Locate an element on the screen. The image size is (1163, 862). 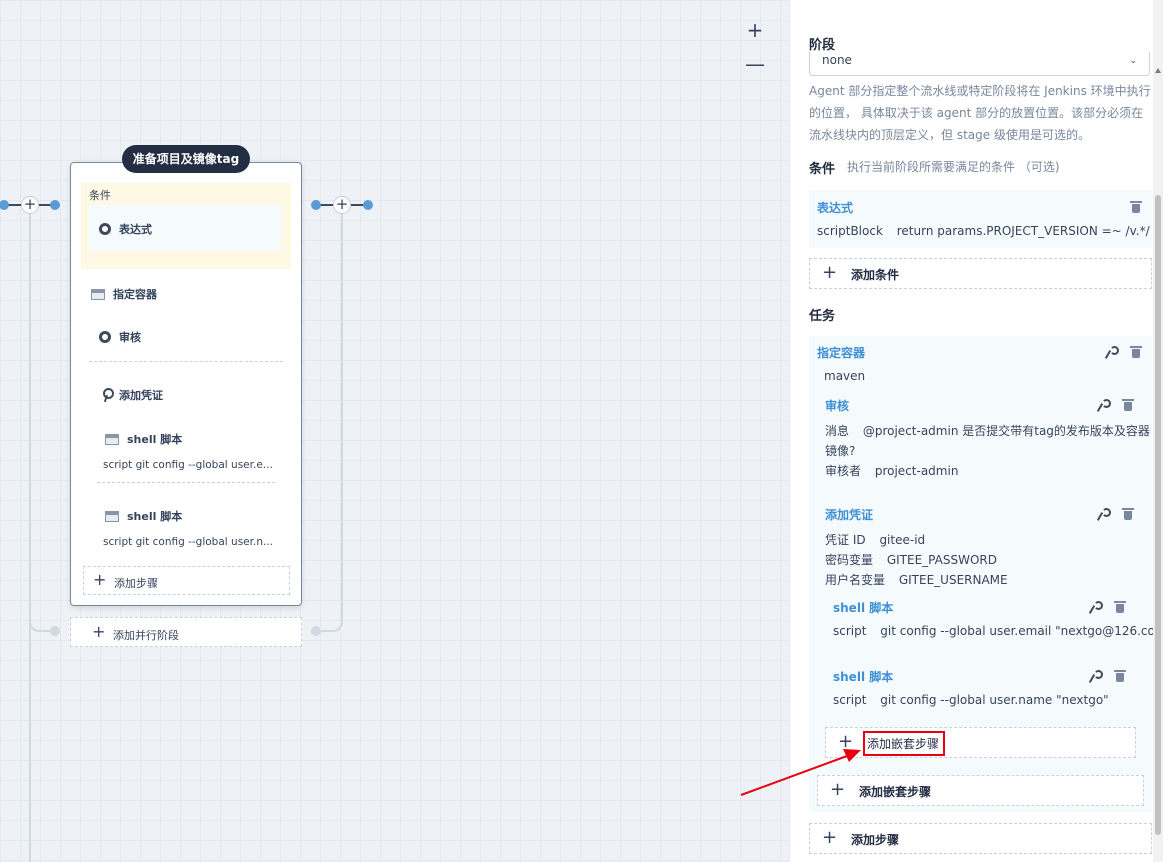
expression-key: scriptBlock is located at coordinates (850, 231).